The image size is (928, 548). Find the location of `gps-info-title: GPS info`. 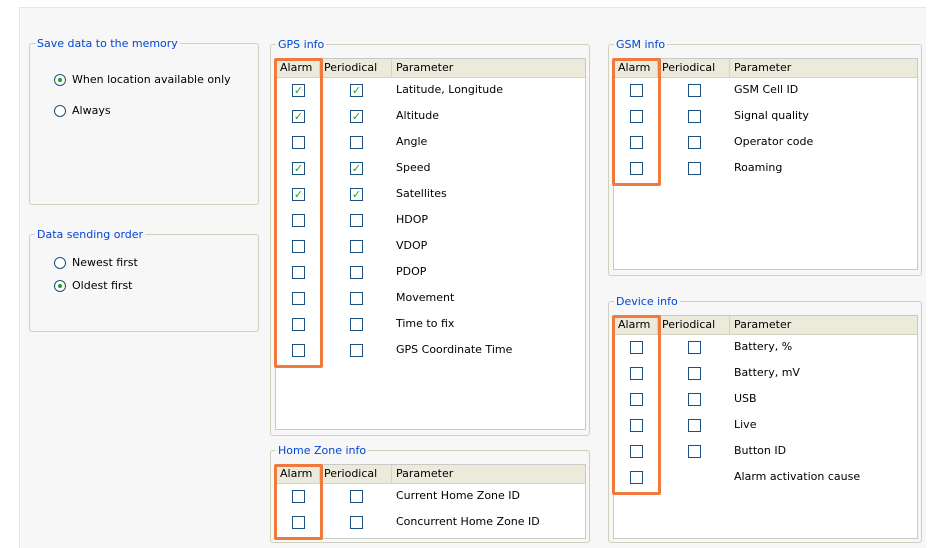

gps-info-title: GPS info is located at coordinates (301, 44).